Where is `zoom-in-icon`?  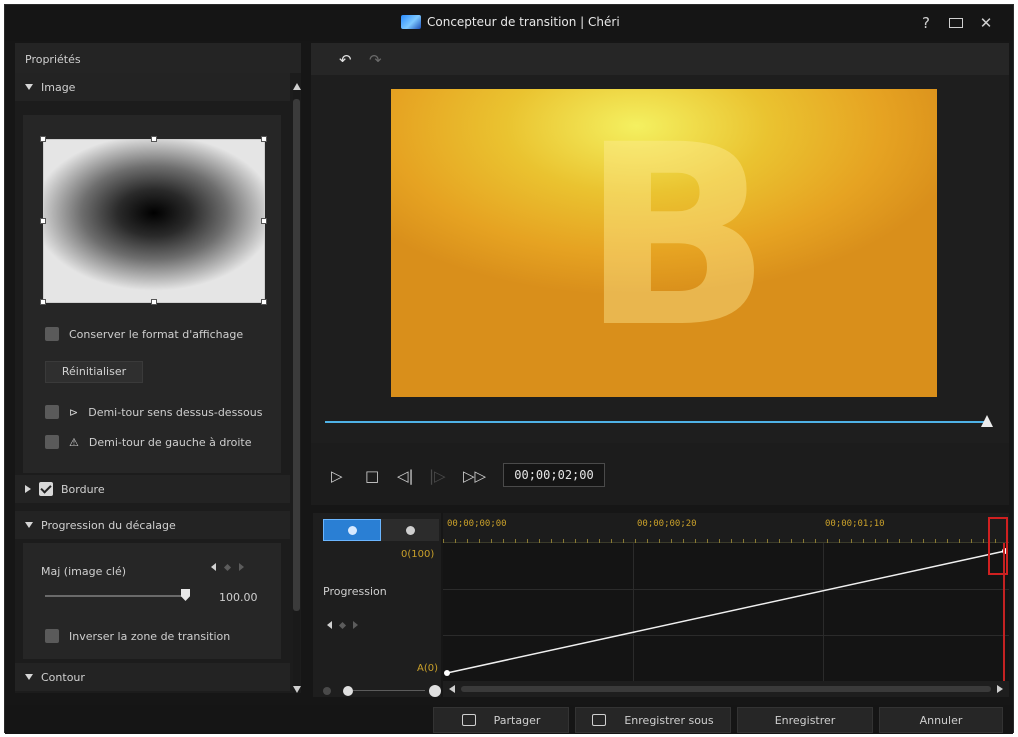 zoom-in-icon is located at coordinates (435, 691).